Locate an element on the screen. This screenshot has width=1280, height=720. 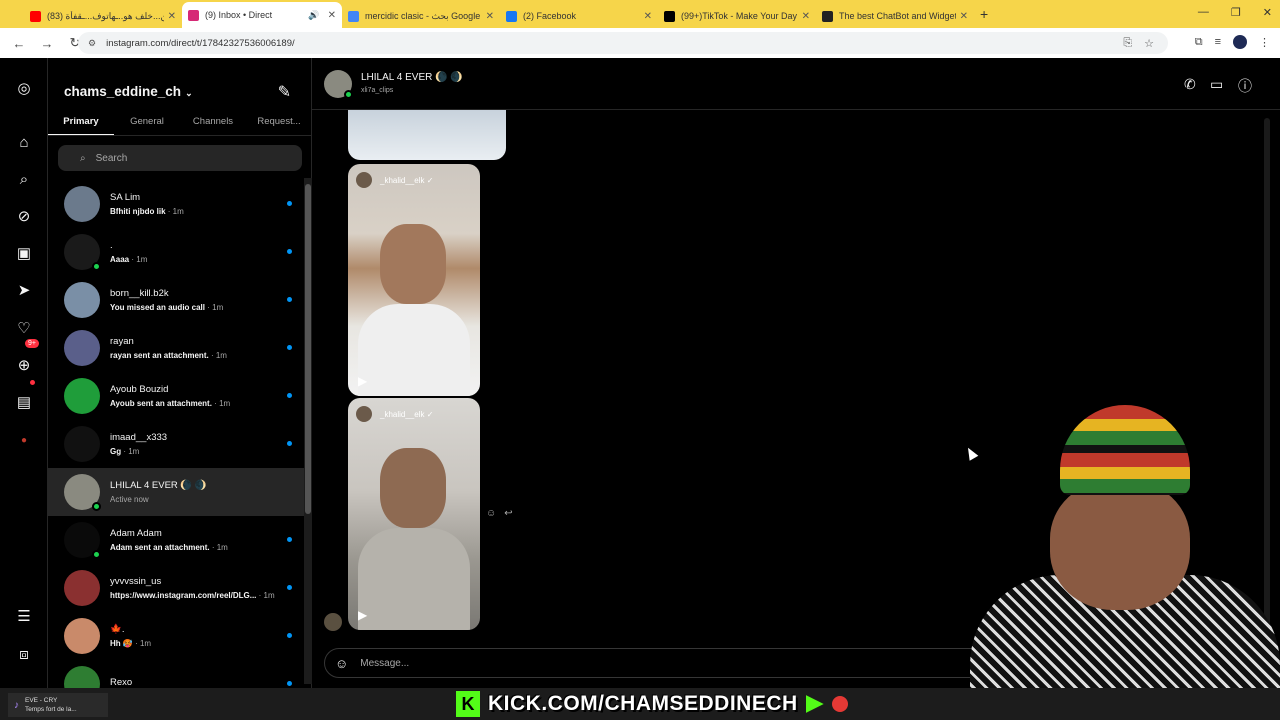
messages-icon: ➤ is located at coordinates (24, 291).